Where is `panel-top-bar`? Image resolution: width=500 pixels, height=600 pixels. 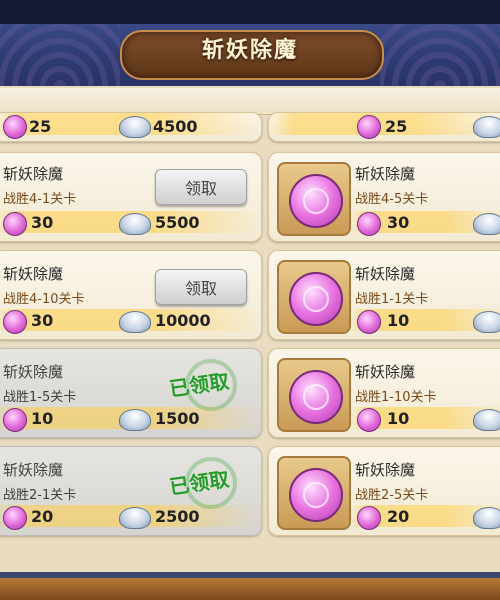
panel-top-bar is located at coordinates (250, 101).